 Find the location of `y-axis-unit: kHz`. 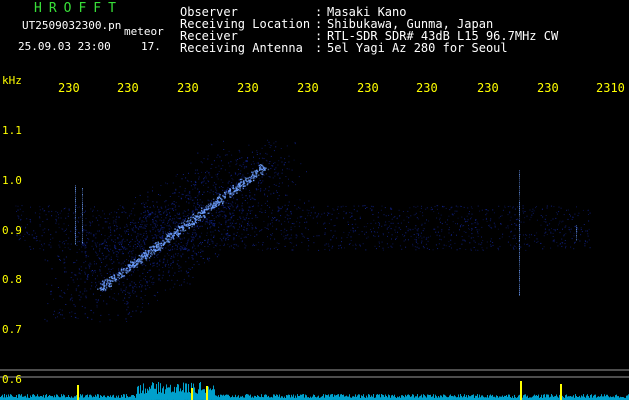

y-axis-unit: kHz is located at coordinates (12, 80).